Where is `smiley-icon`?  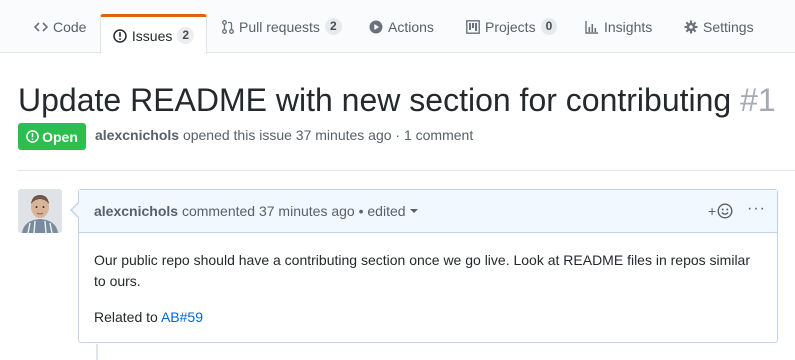
smiley-icon is located at coordinates (725, 211).